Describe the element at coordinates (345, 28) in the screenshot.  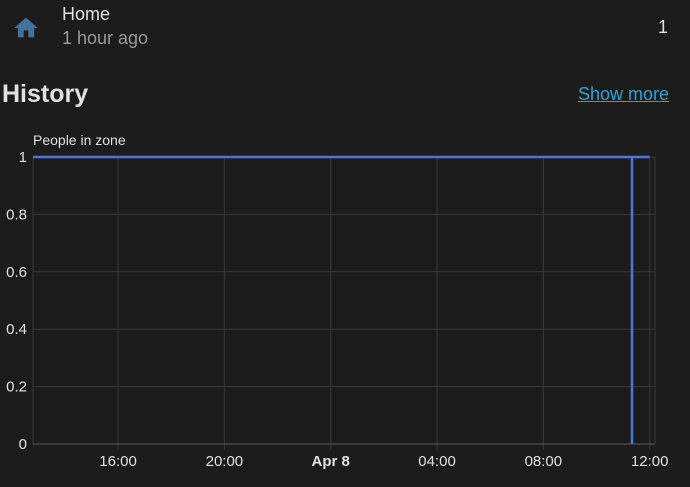
I see `entity-row: Home 1 hour ago 1` at that location.